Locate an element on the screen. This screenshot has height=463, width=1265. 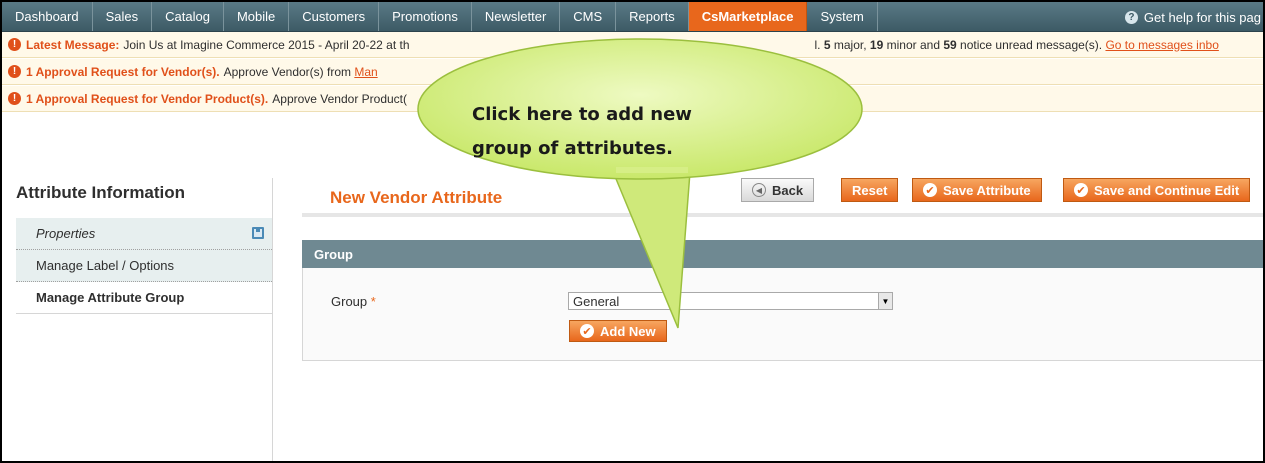
tab-manage-label-options: Manage Label / Options is located at coordinates (144, 266).